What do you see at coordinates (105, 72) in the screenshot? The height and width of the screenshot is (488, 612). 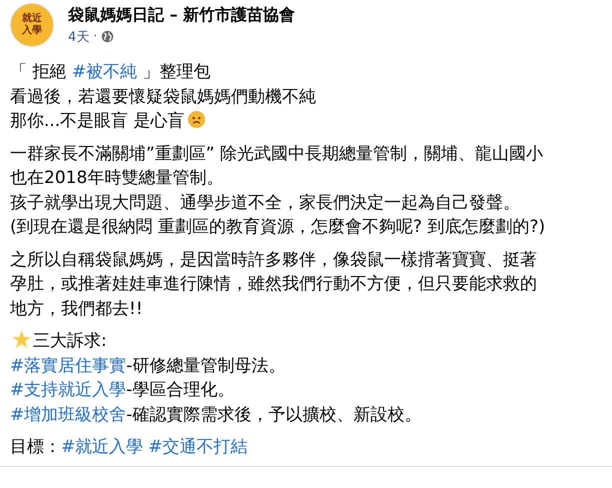 I see `hashtag-link: #被不純` at bounding box center [105, 72].